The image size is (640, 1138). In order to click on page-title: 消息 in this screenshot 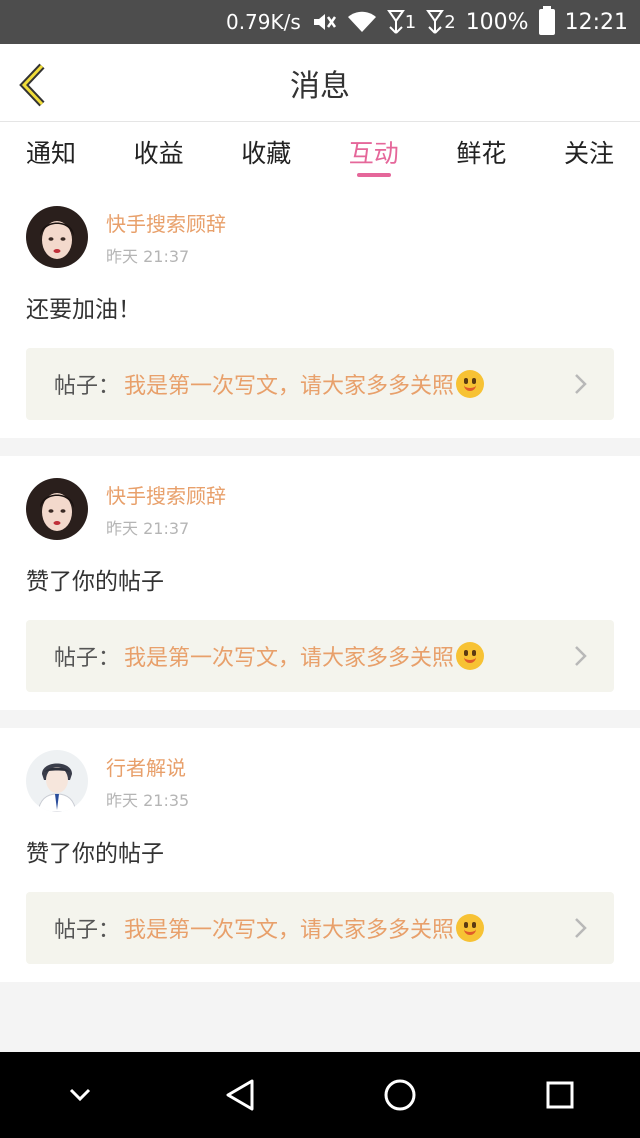, I will do `click(320, 86)`.